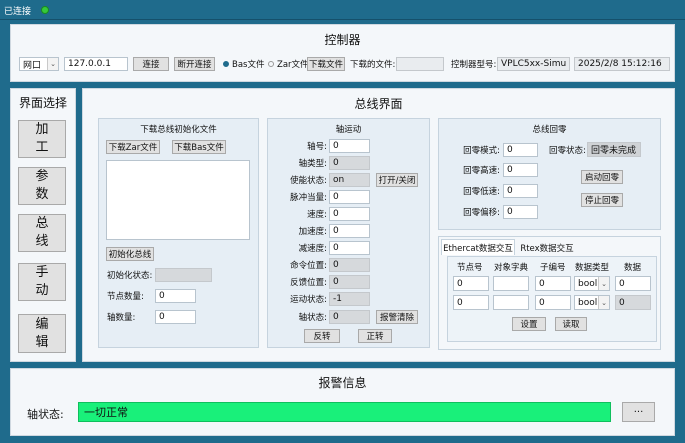  Describe the element at coordinates (96, 64) in the screenshot. I see `ip-address-input: 127.0.0.1` at that location.